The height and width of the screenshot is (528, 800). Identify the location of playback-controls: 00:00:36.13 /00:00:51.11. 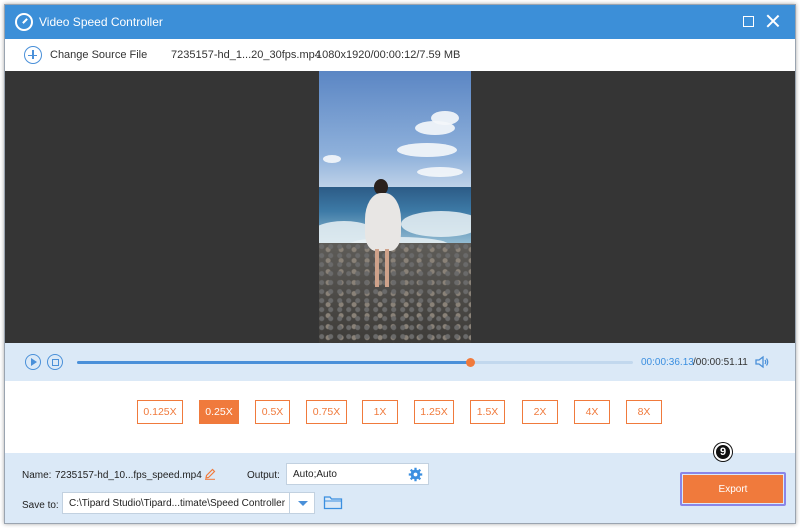
(400, 362).